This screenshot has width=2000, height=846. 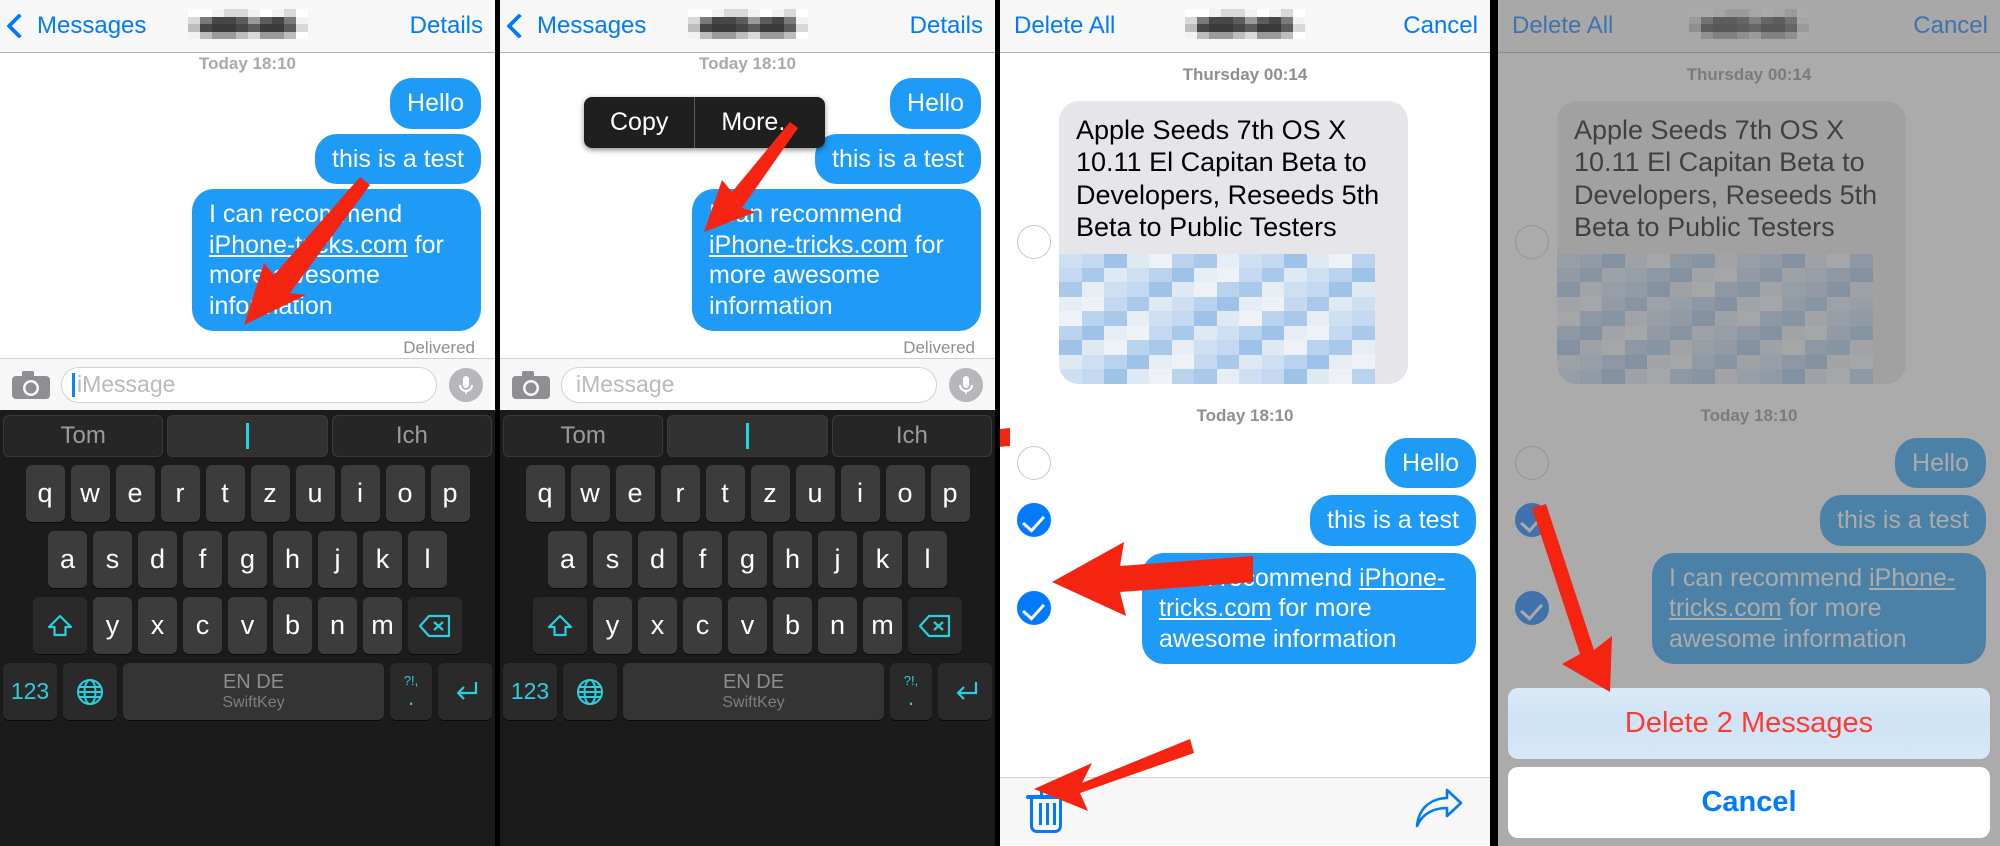 What do you see at coordinates (749, 384) in the screenshot?
I see `message-input-field: iMessage` at bounding box center [749, 384].